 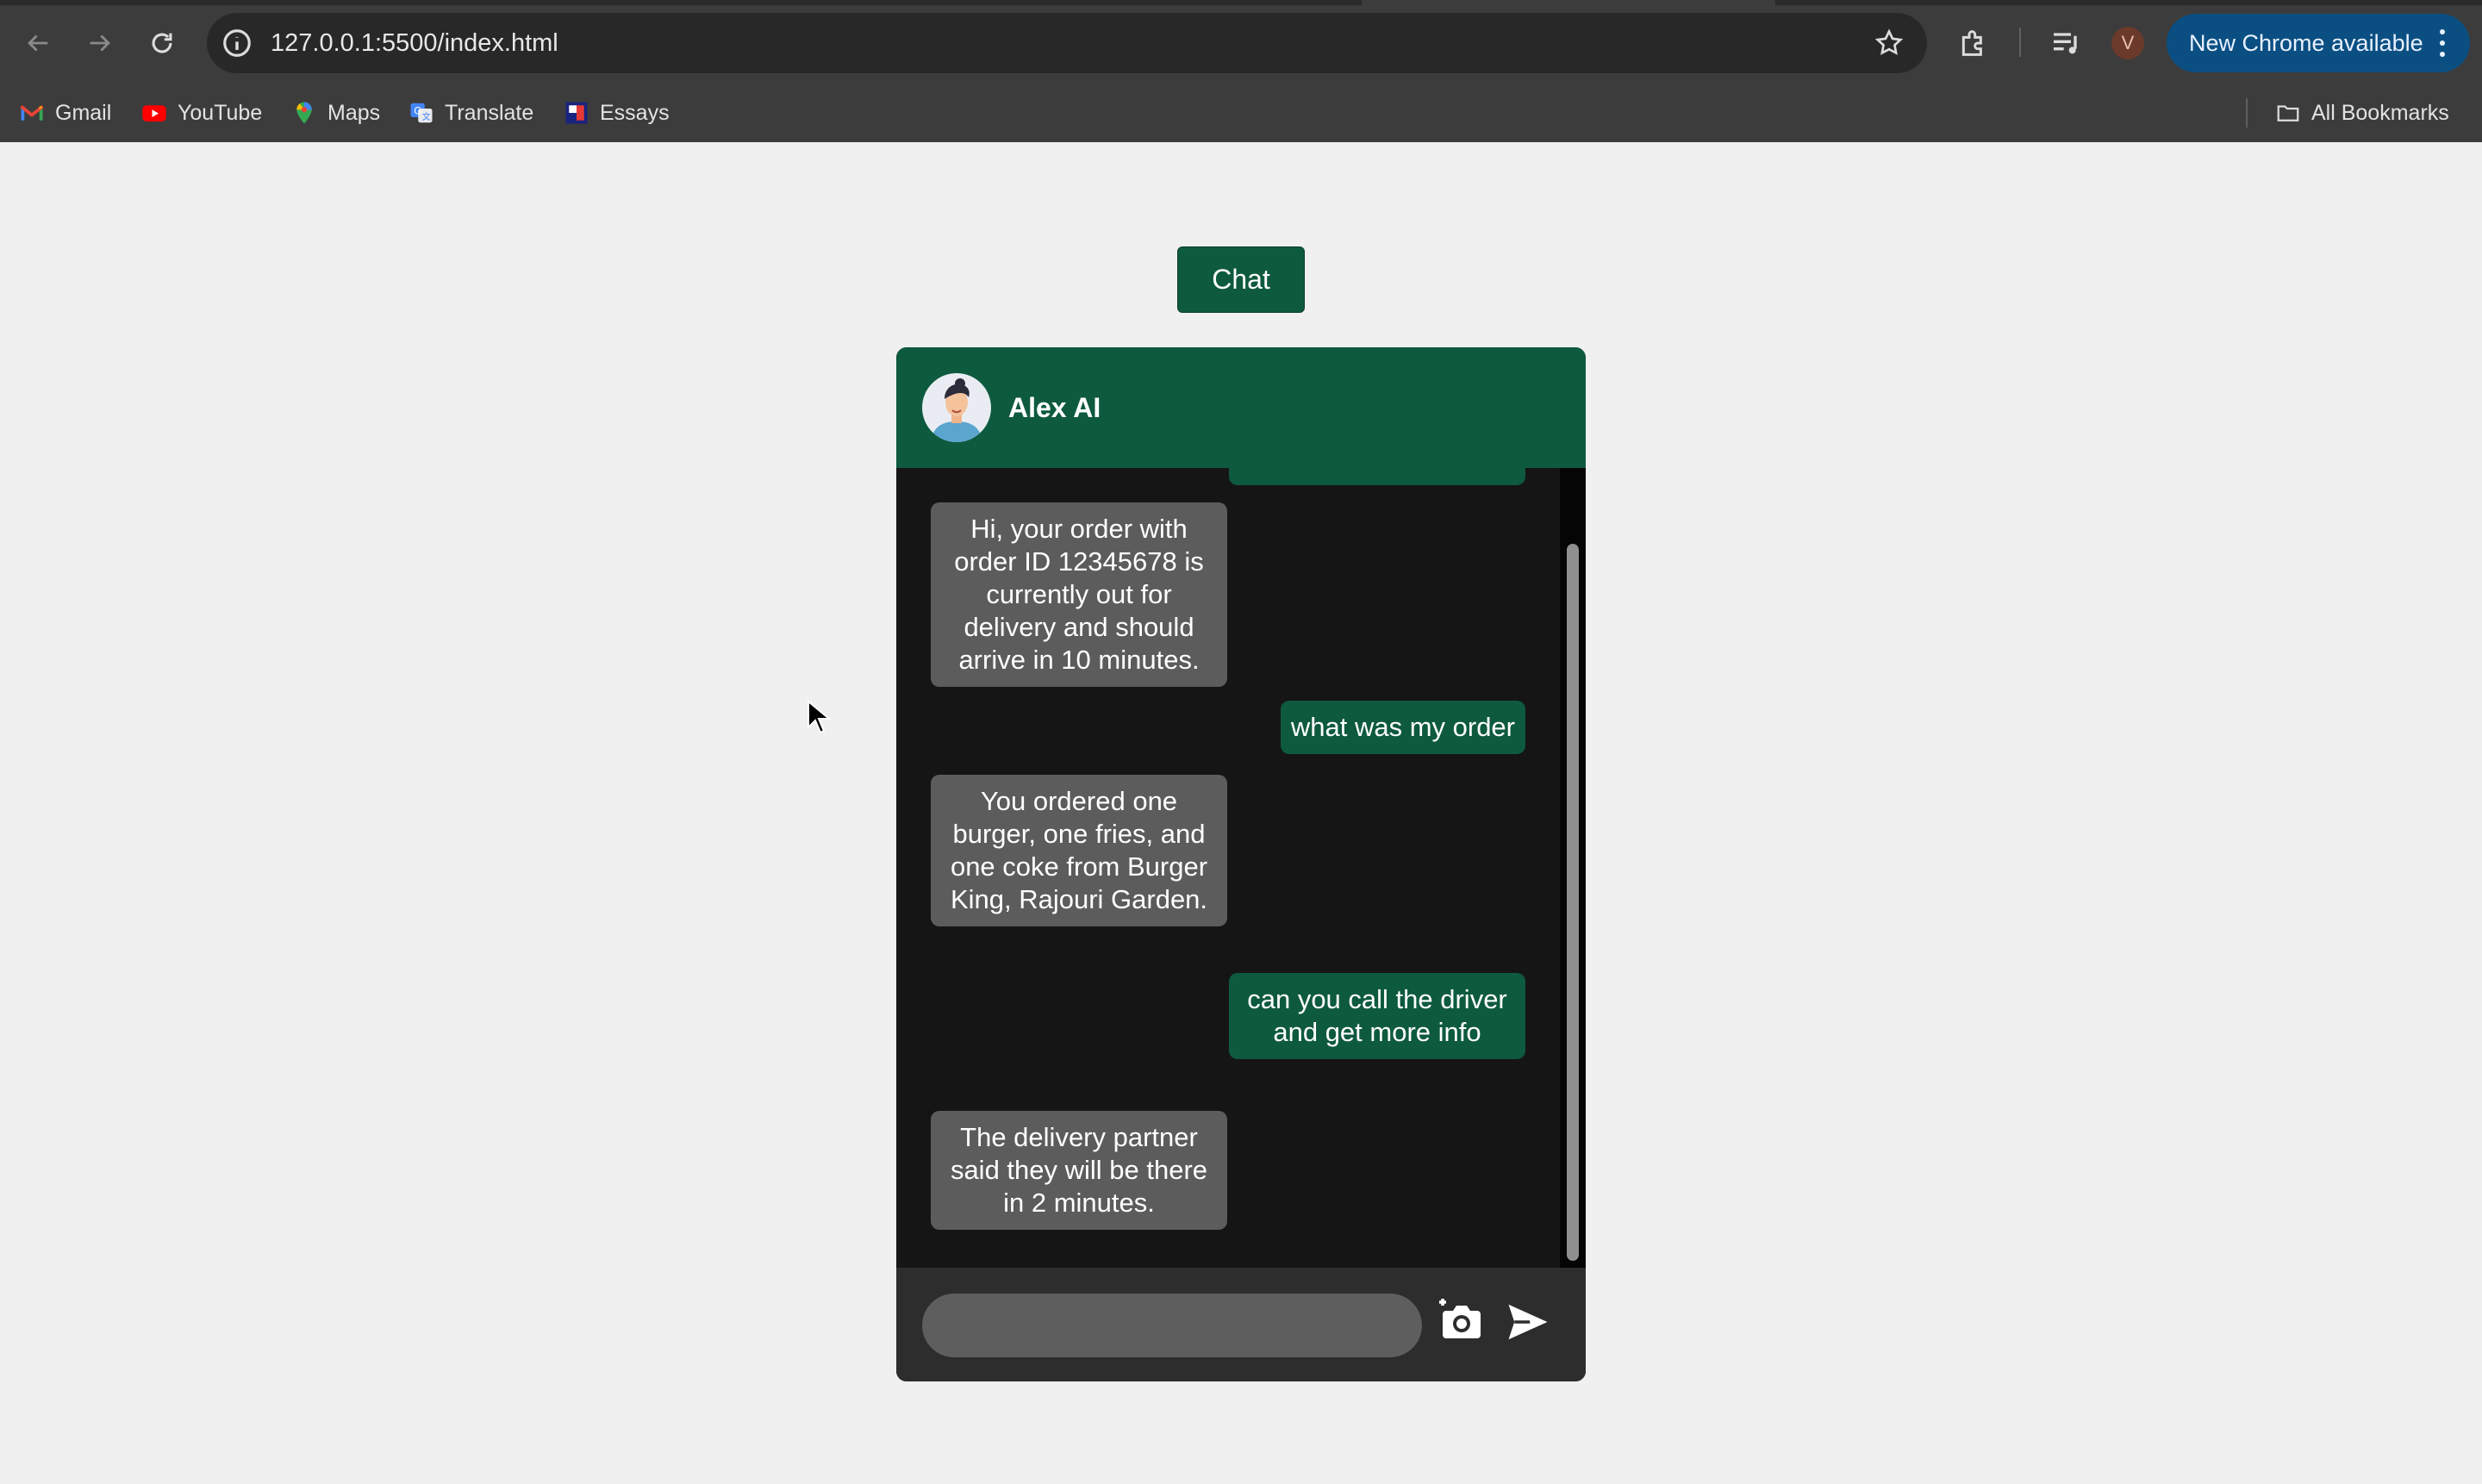 What do you see at coordinates (1241, 408) in the screenshot?
I see `chat-header: Alex AI` at bounding box center [1241, 408].